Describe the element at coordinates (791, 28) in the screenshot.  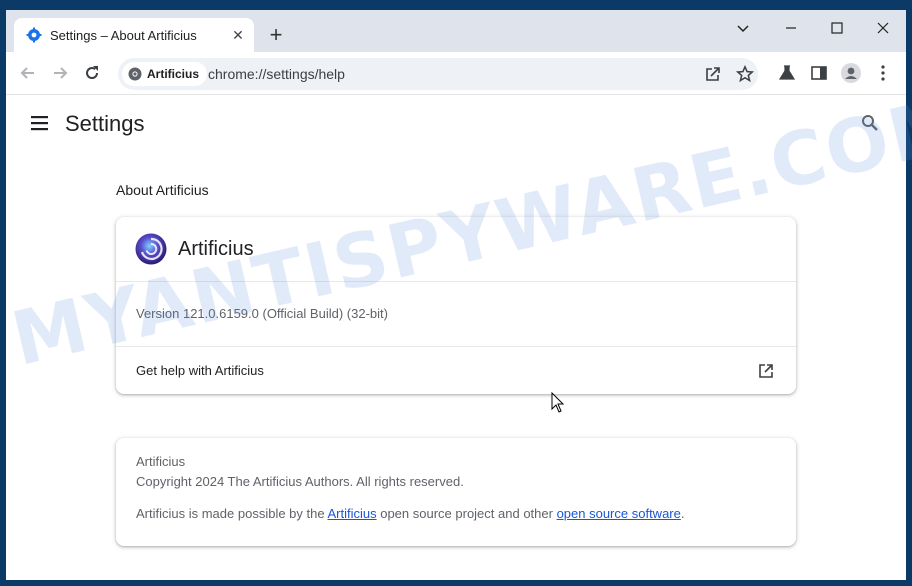
I see `minimize-icon` at that location.